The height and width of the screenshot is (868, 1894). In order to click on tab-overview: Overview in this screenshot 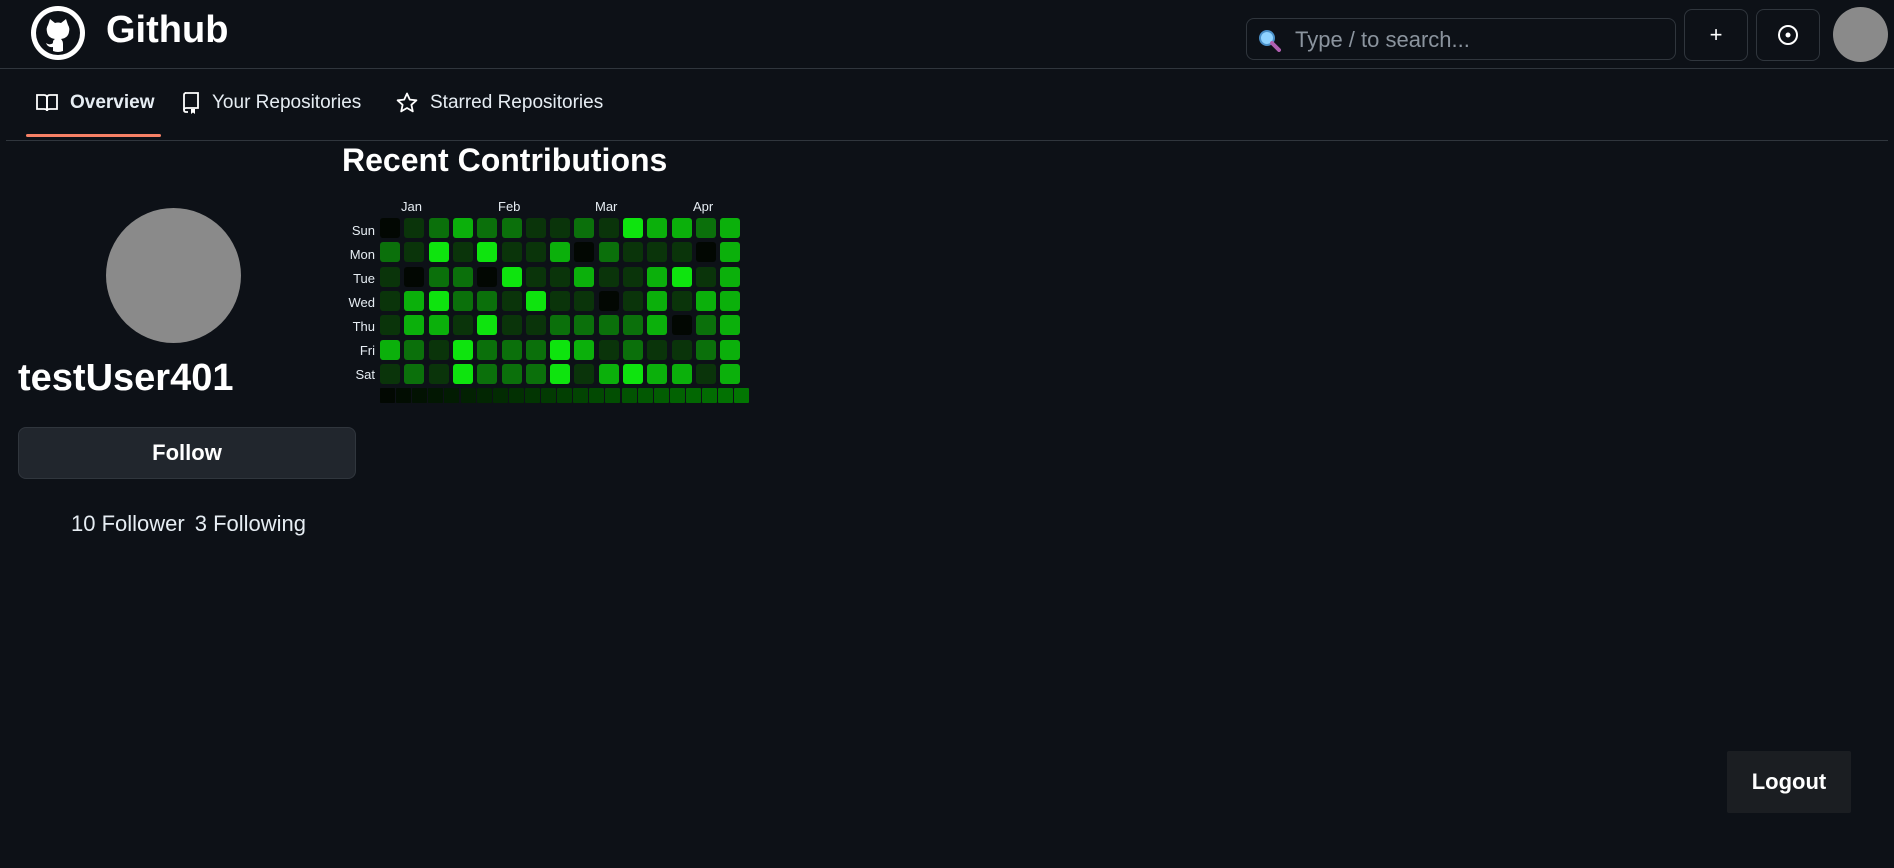, I will do `click(95, 103)`.